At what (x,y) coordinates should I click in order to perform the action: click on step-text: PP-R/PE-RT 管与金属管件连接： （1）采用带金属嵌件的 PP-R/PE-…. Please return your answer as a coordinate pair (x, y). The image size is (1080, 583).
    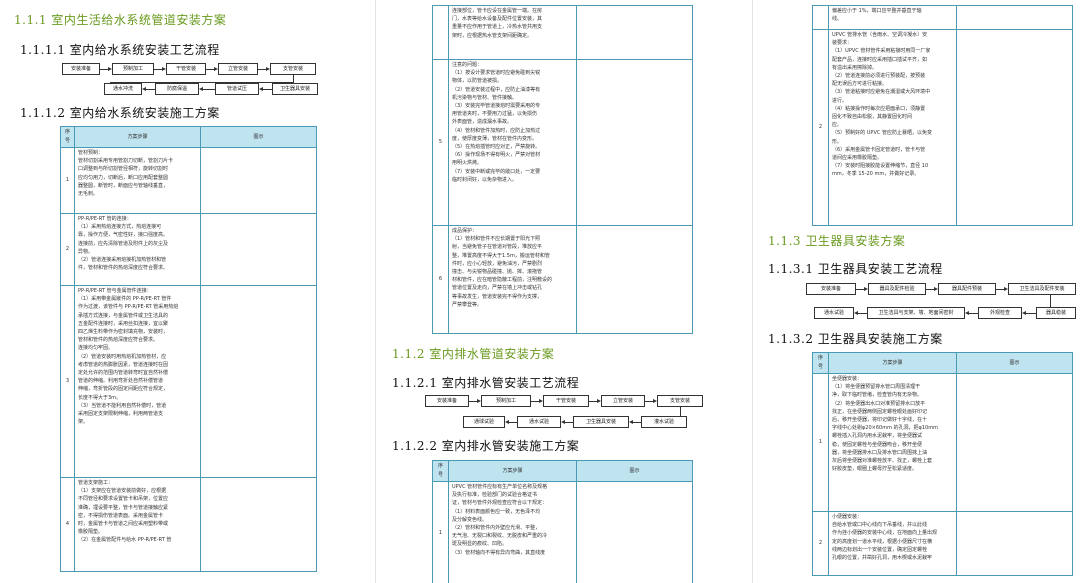
    Looking at the image, I should click on (137, 381).